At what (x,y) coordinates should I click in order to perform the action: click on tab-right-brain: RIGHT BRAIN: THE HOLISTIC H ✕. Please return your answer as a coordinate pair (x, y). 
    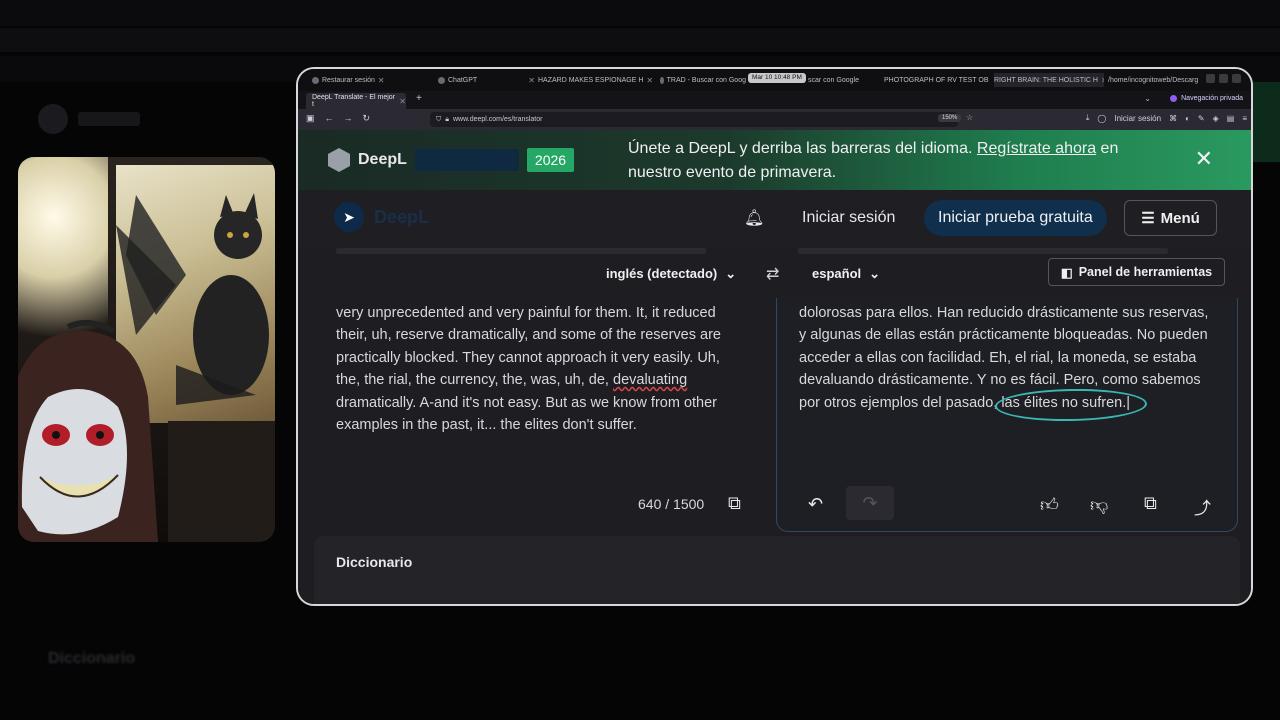
    Looking at the image, I should click on (1049, 80).